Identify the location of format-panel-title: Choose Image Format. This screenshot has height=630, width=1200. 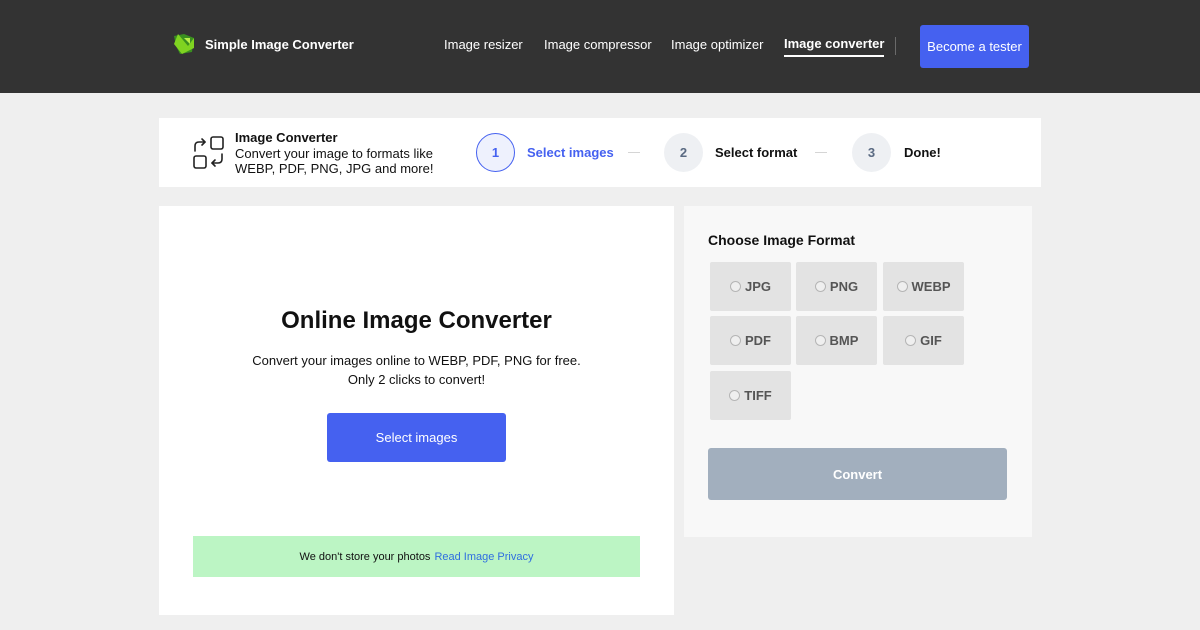
(782, 240).